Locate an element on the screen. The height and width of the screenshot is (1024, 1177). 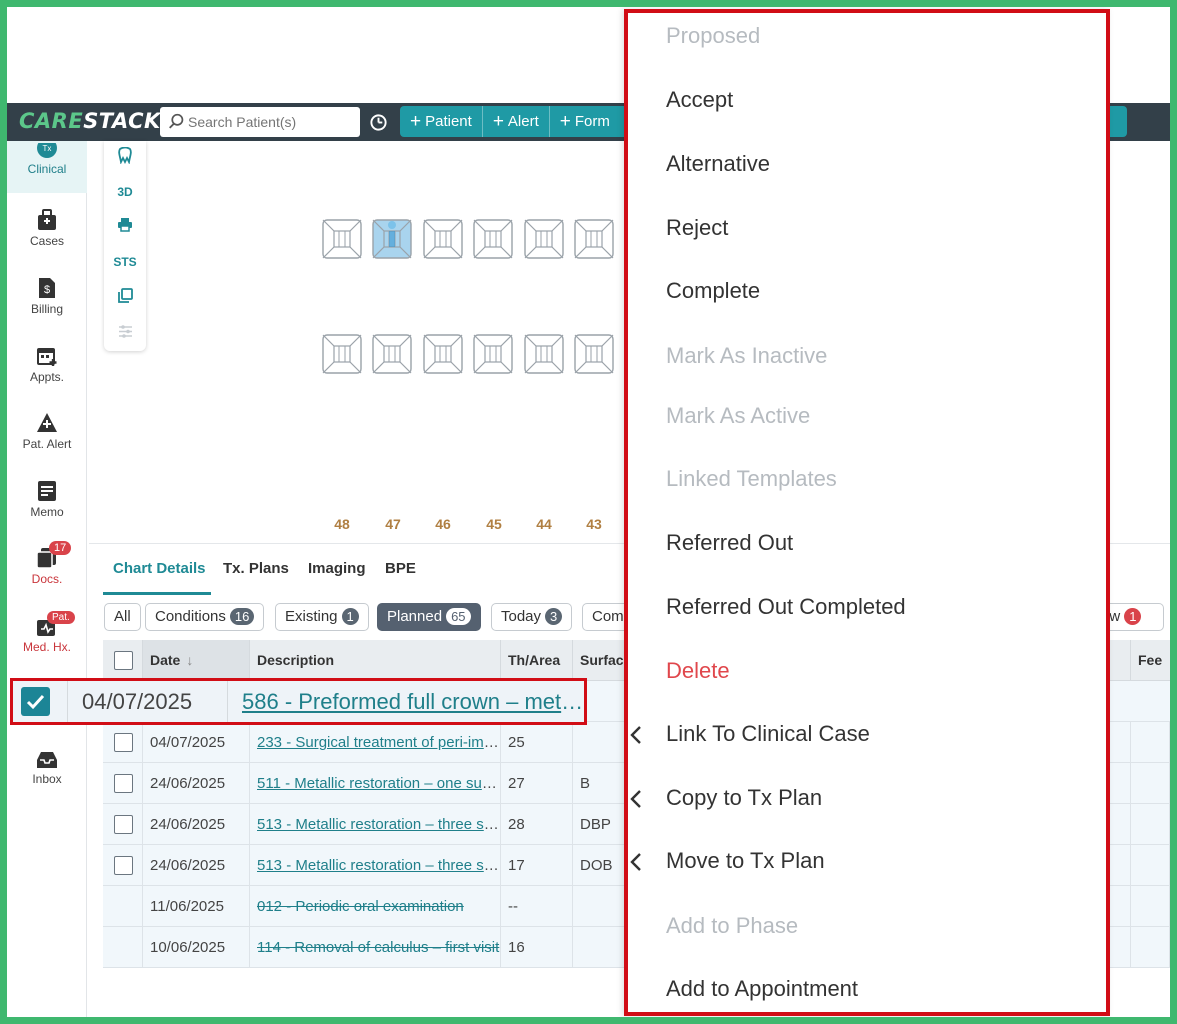
sidebar-item-clinical: Tx Clinical is located at coordinates (47, 167).